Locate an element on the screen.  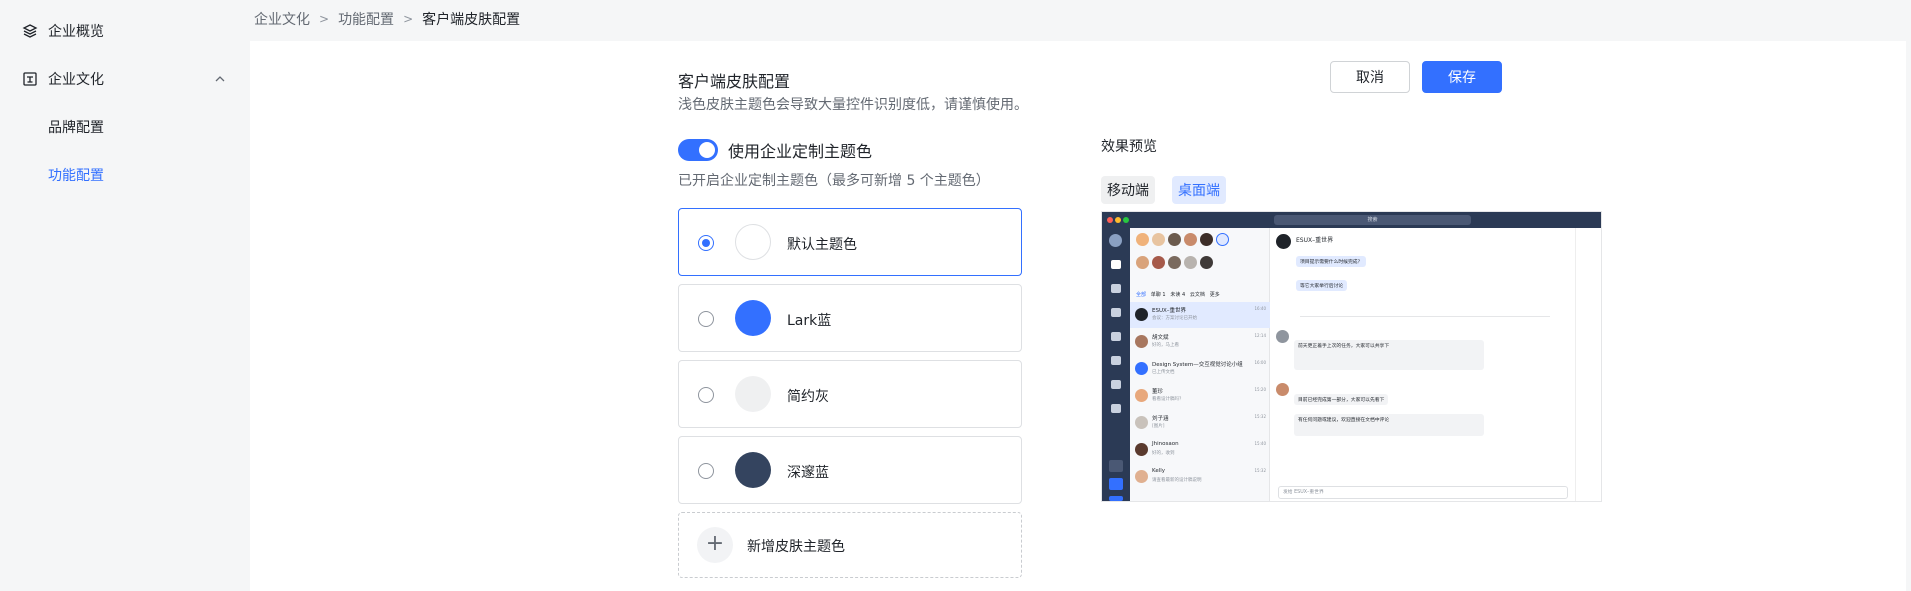
preview-label: 效果预览 is located at coordinates (1129, 147).